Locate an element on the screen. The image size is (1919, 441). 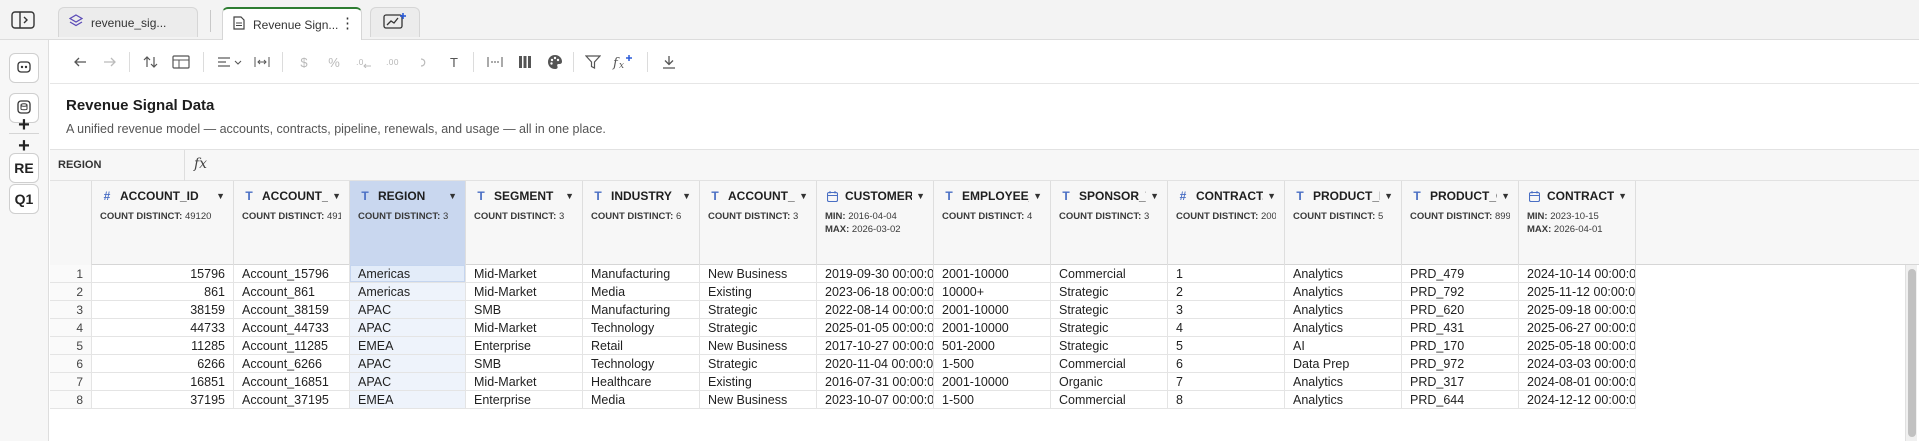
row-number: 1 is located at coordinates (71, 274).